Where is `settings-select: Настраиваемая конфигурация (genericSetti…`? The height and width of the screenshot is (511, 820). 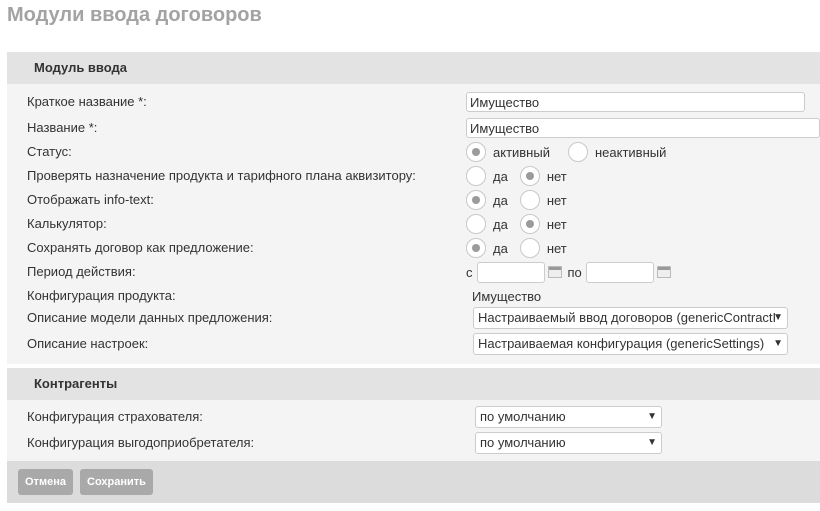 settings-select: Настраиваемая конфигурация (genericSetti… is located at coordinates (630, 344).